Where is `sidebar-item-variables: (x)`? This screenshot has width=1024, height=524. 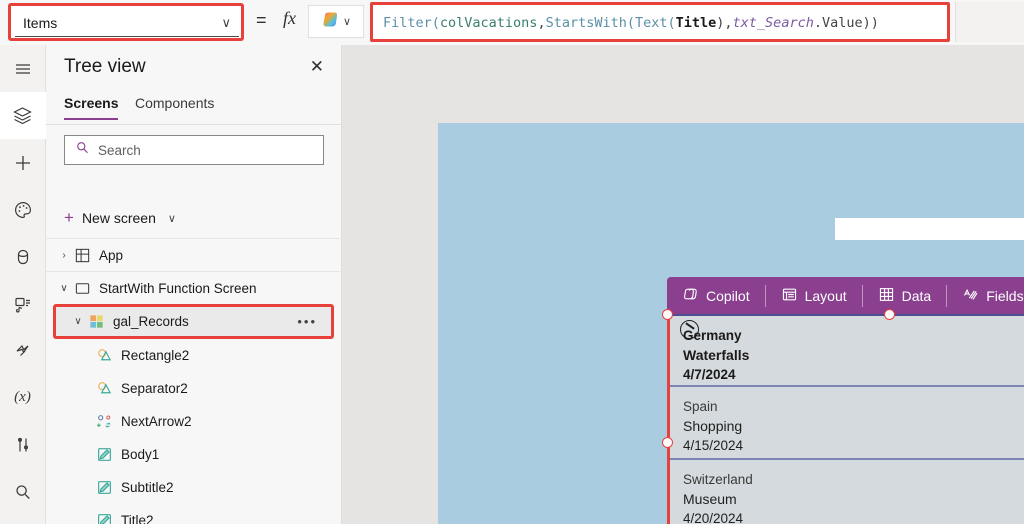 sidebar-item-variables: (x) is located at coordinates (23, 397).